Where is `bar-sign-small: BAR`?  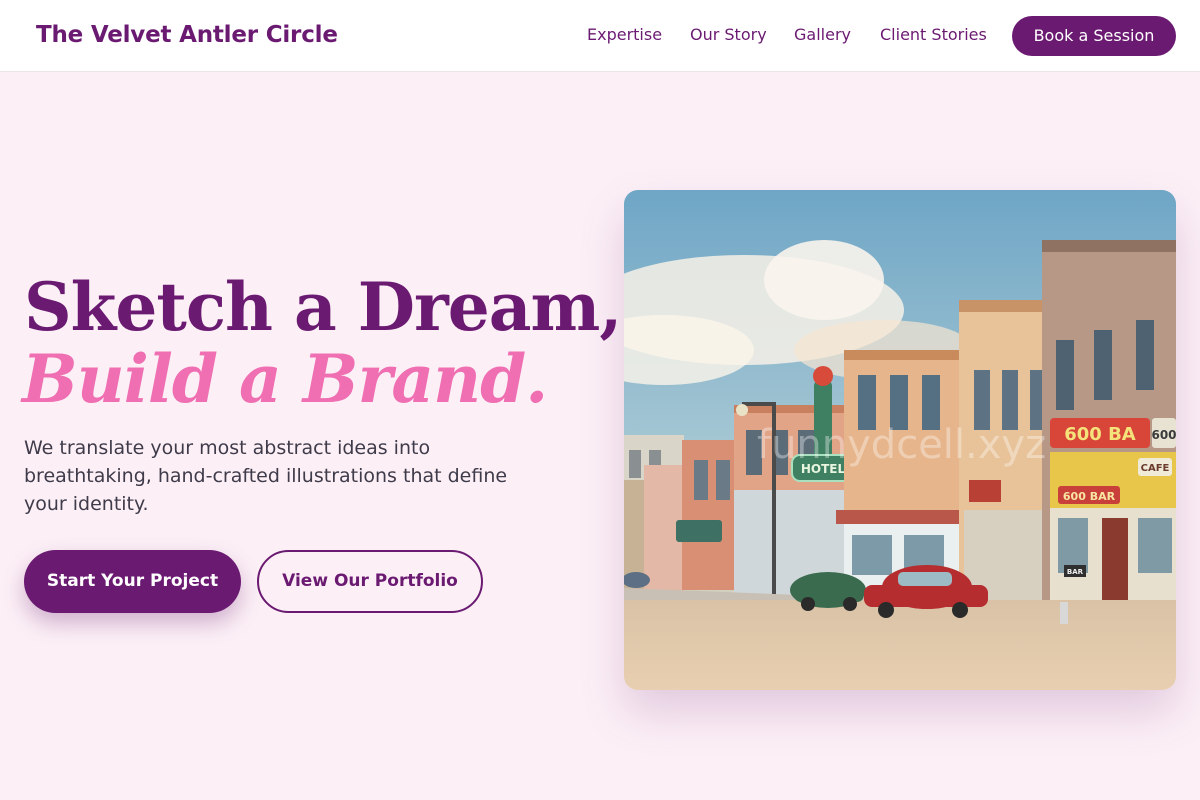
bar-sign-small: BAR is located at coordinates (1075, 572).